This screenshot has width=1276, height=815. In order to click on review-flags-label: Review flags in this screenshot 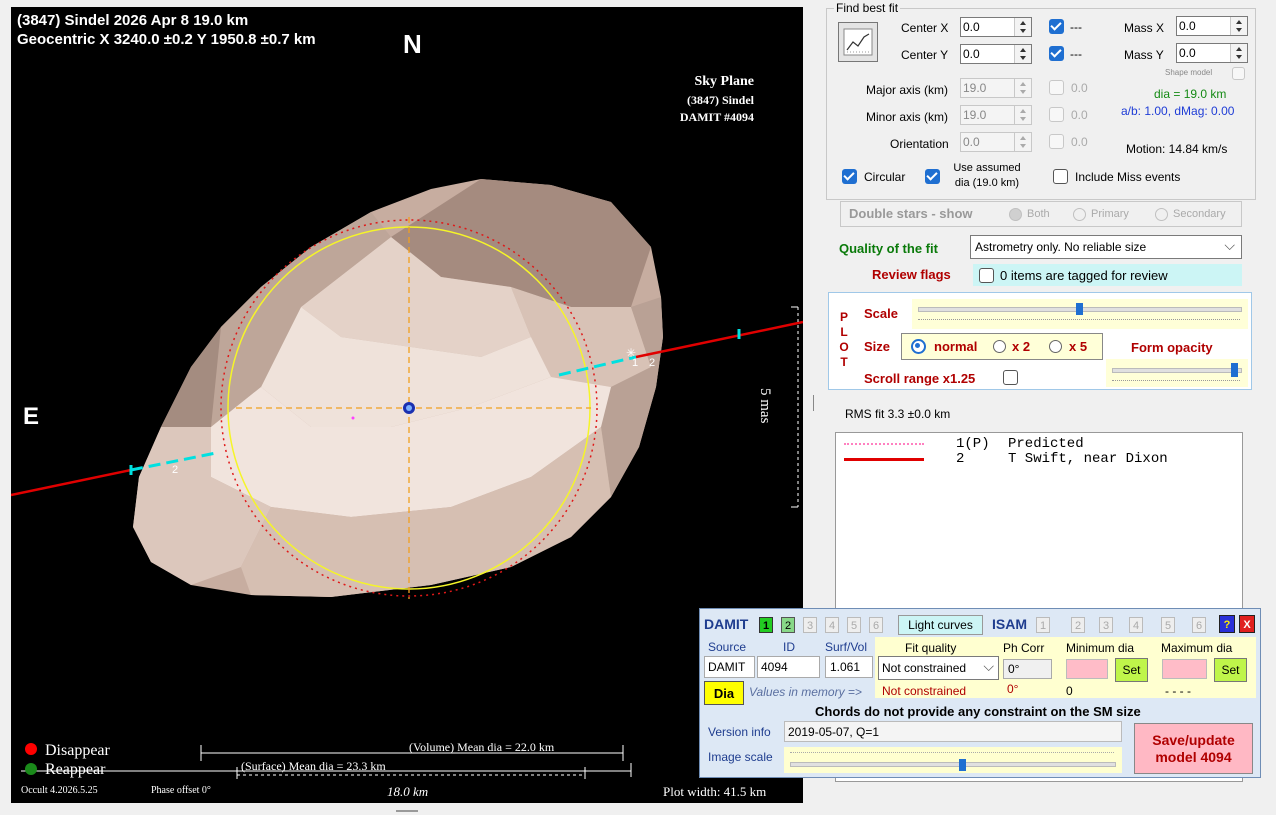, I will do `click(911, 274)`.